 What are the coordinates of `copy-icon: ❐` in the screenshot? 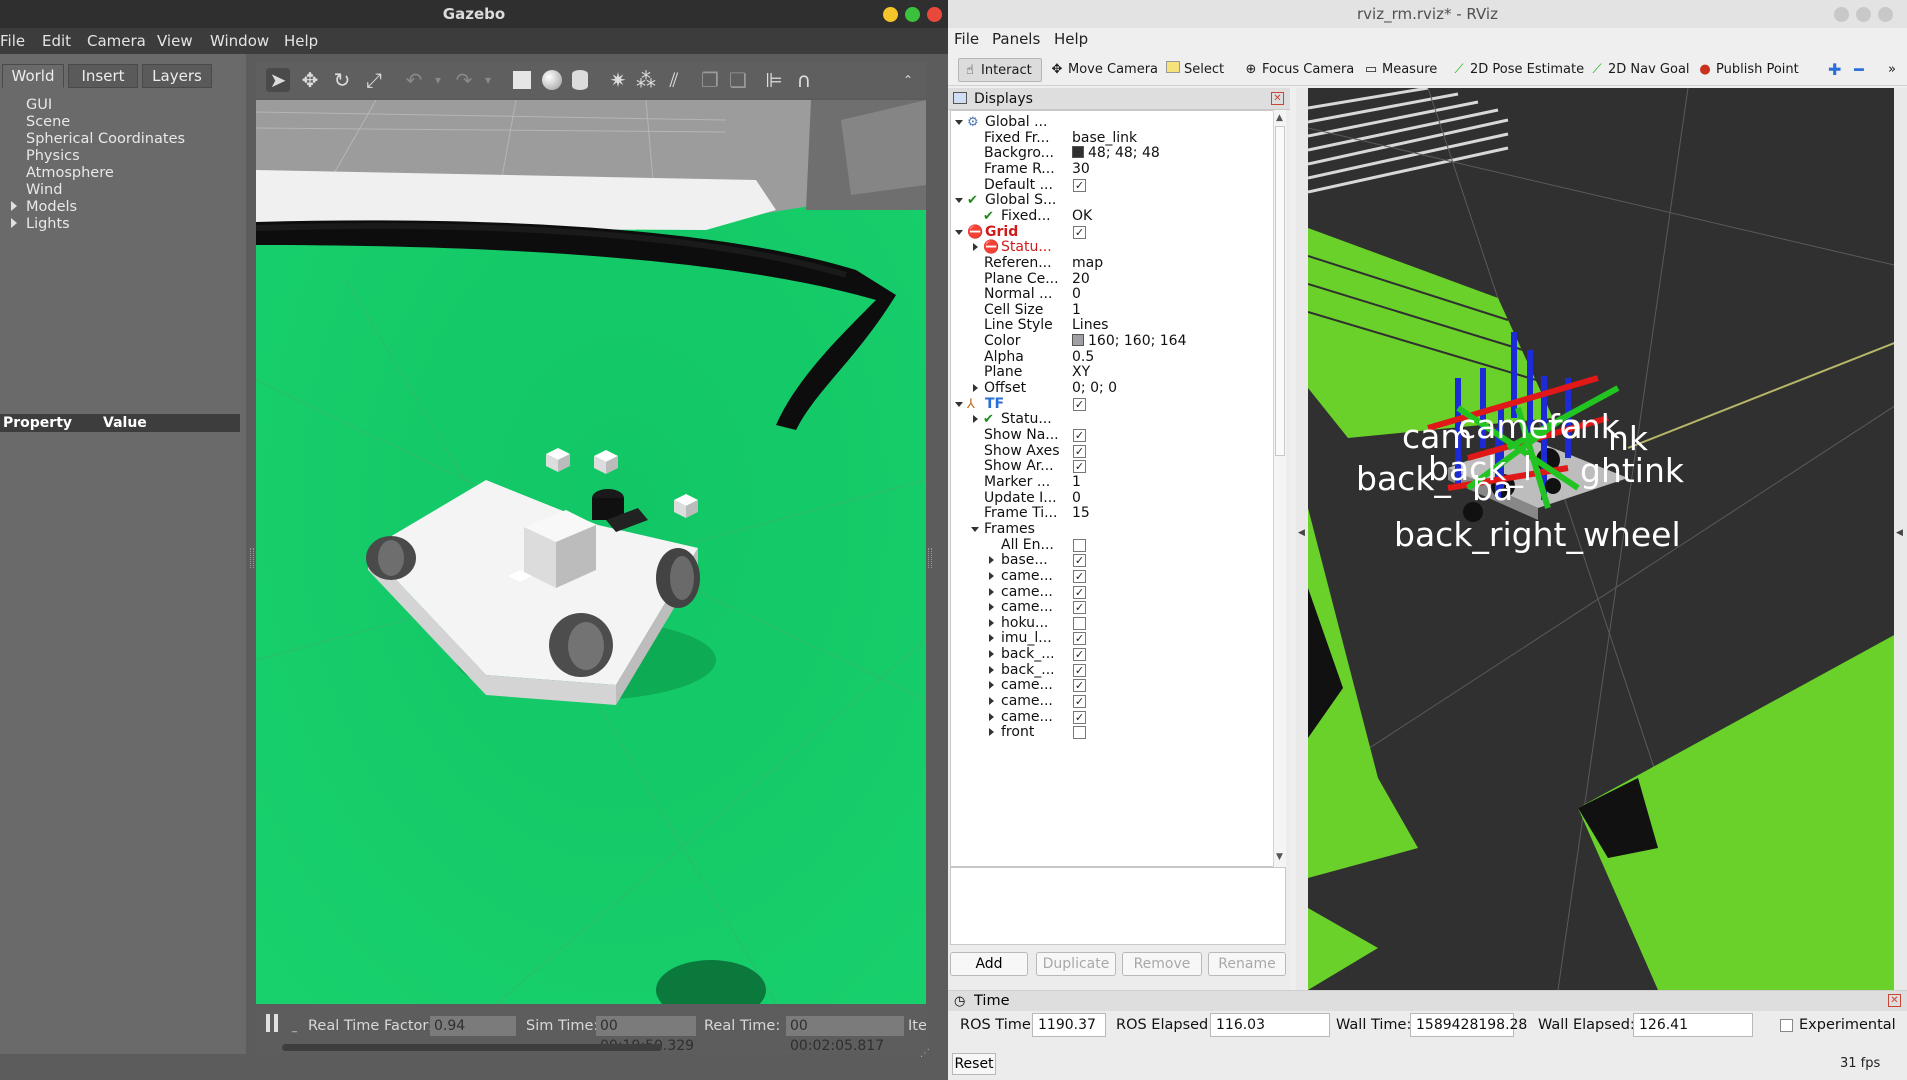 It's located at (710, 80).